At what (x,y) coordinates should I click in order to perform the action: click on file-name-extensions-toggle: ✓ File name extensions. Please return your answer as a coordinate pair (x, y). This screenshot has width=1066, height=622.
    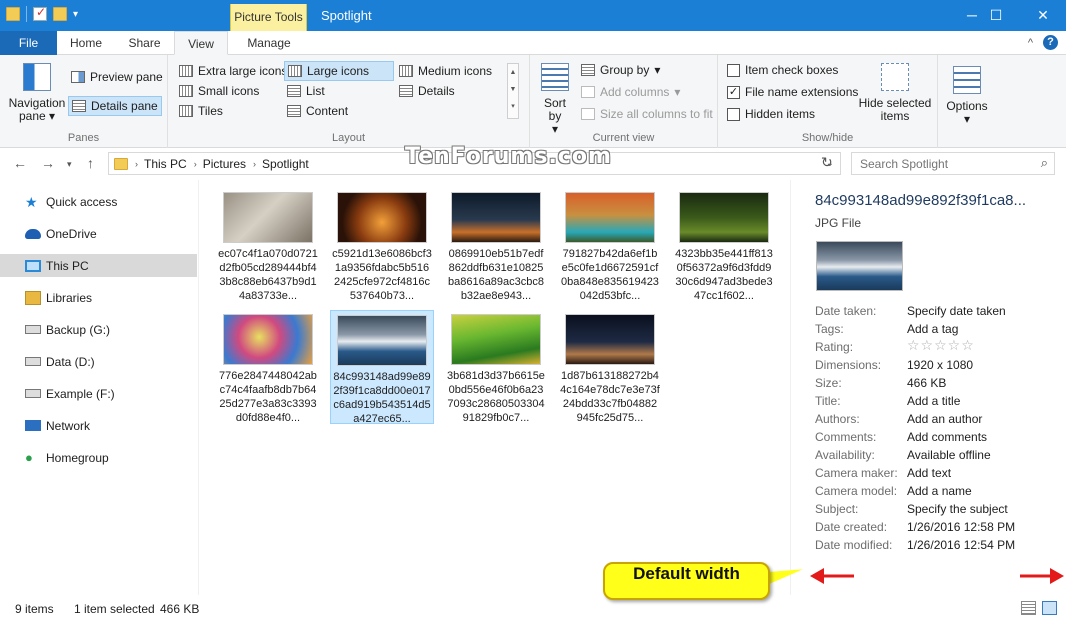
    Looking at the image, I should click on (792, 92).